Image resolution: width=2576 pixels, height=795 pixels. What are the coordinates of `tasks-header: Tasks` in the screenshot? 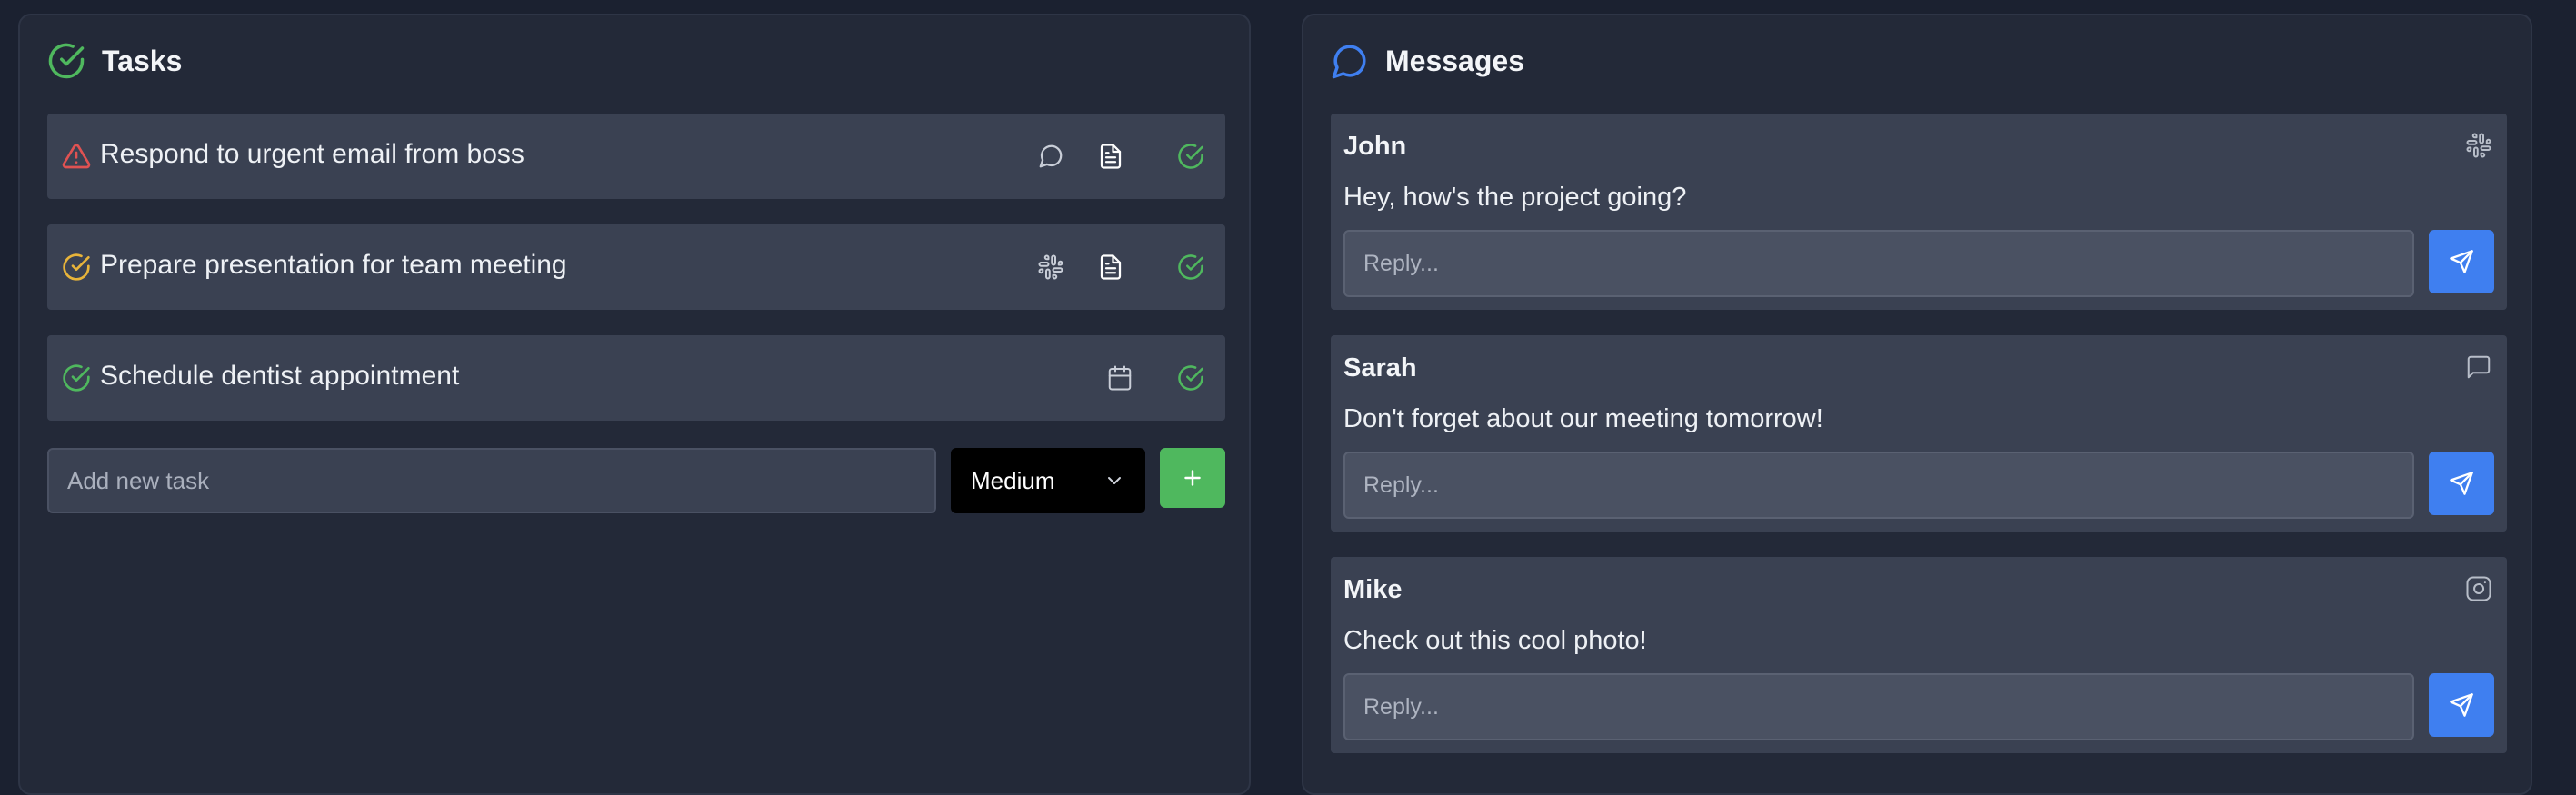 It's located at (114, 61).